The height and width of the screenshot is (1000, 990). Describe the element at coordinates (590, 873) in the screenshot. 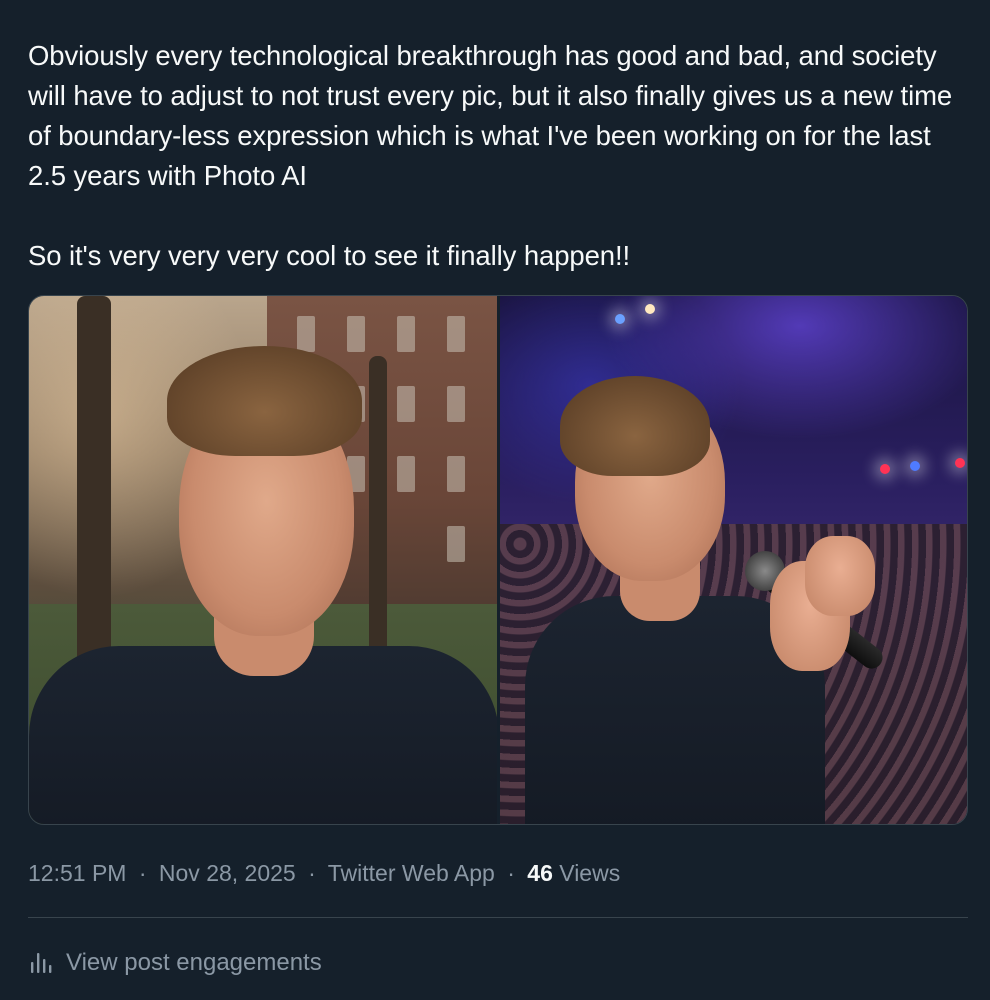

I see `views-label: Views` at that location.